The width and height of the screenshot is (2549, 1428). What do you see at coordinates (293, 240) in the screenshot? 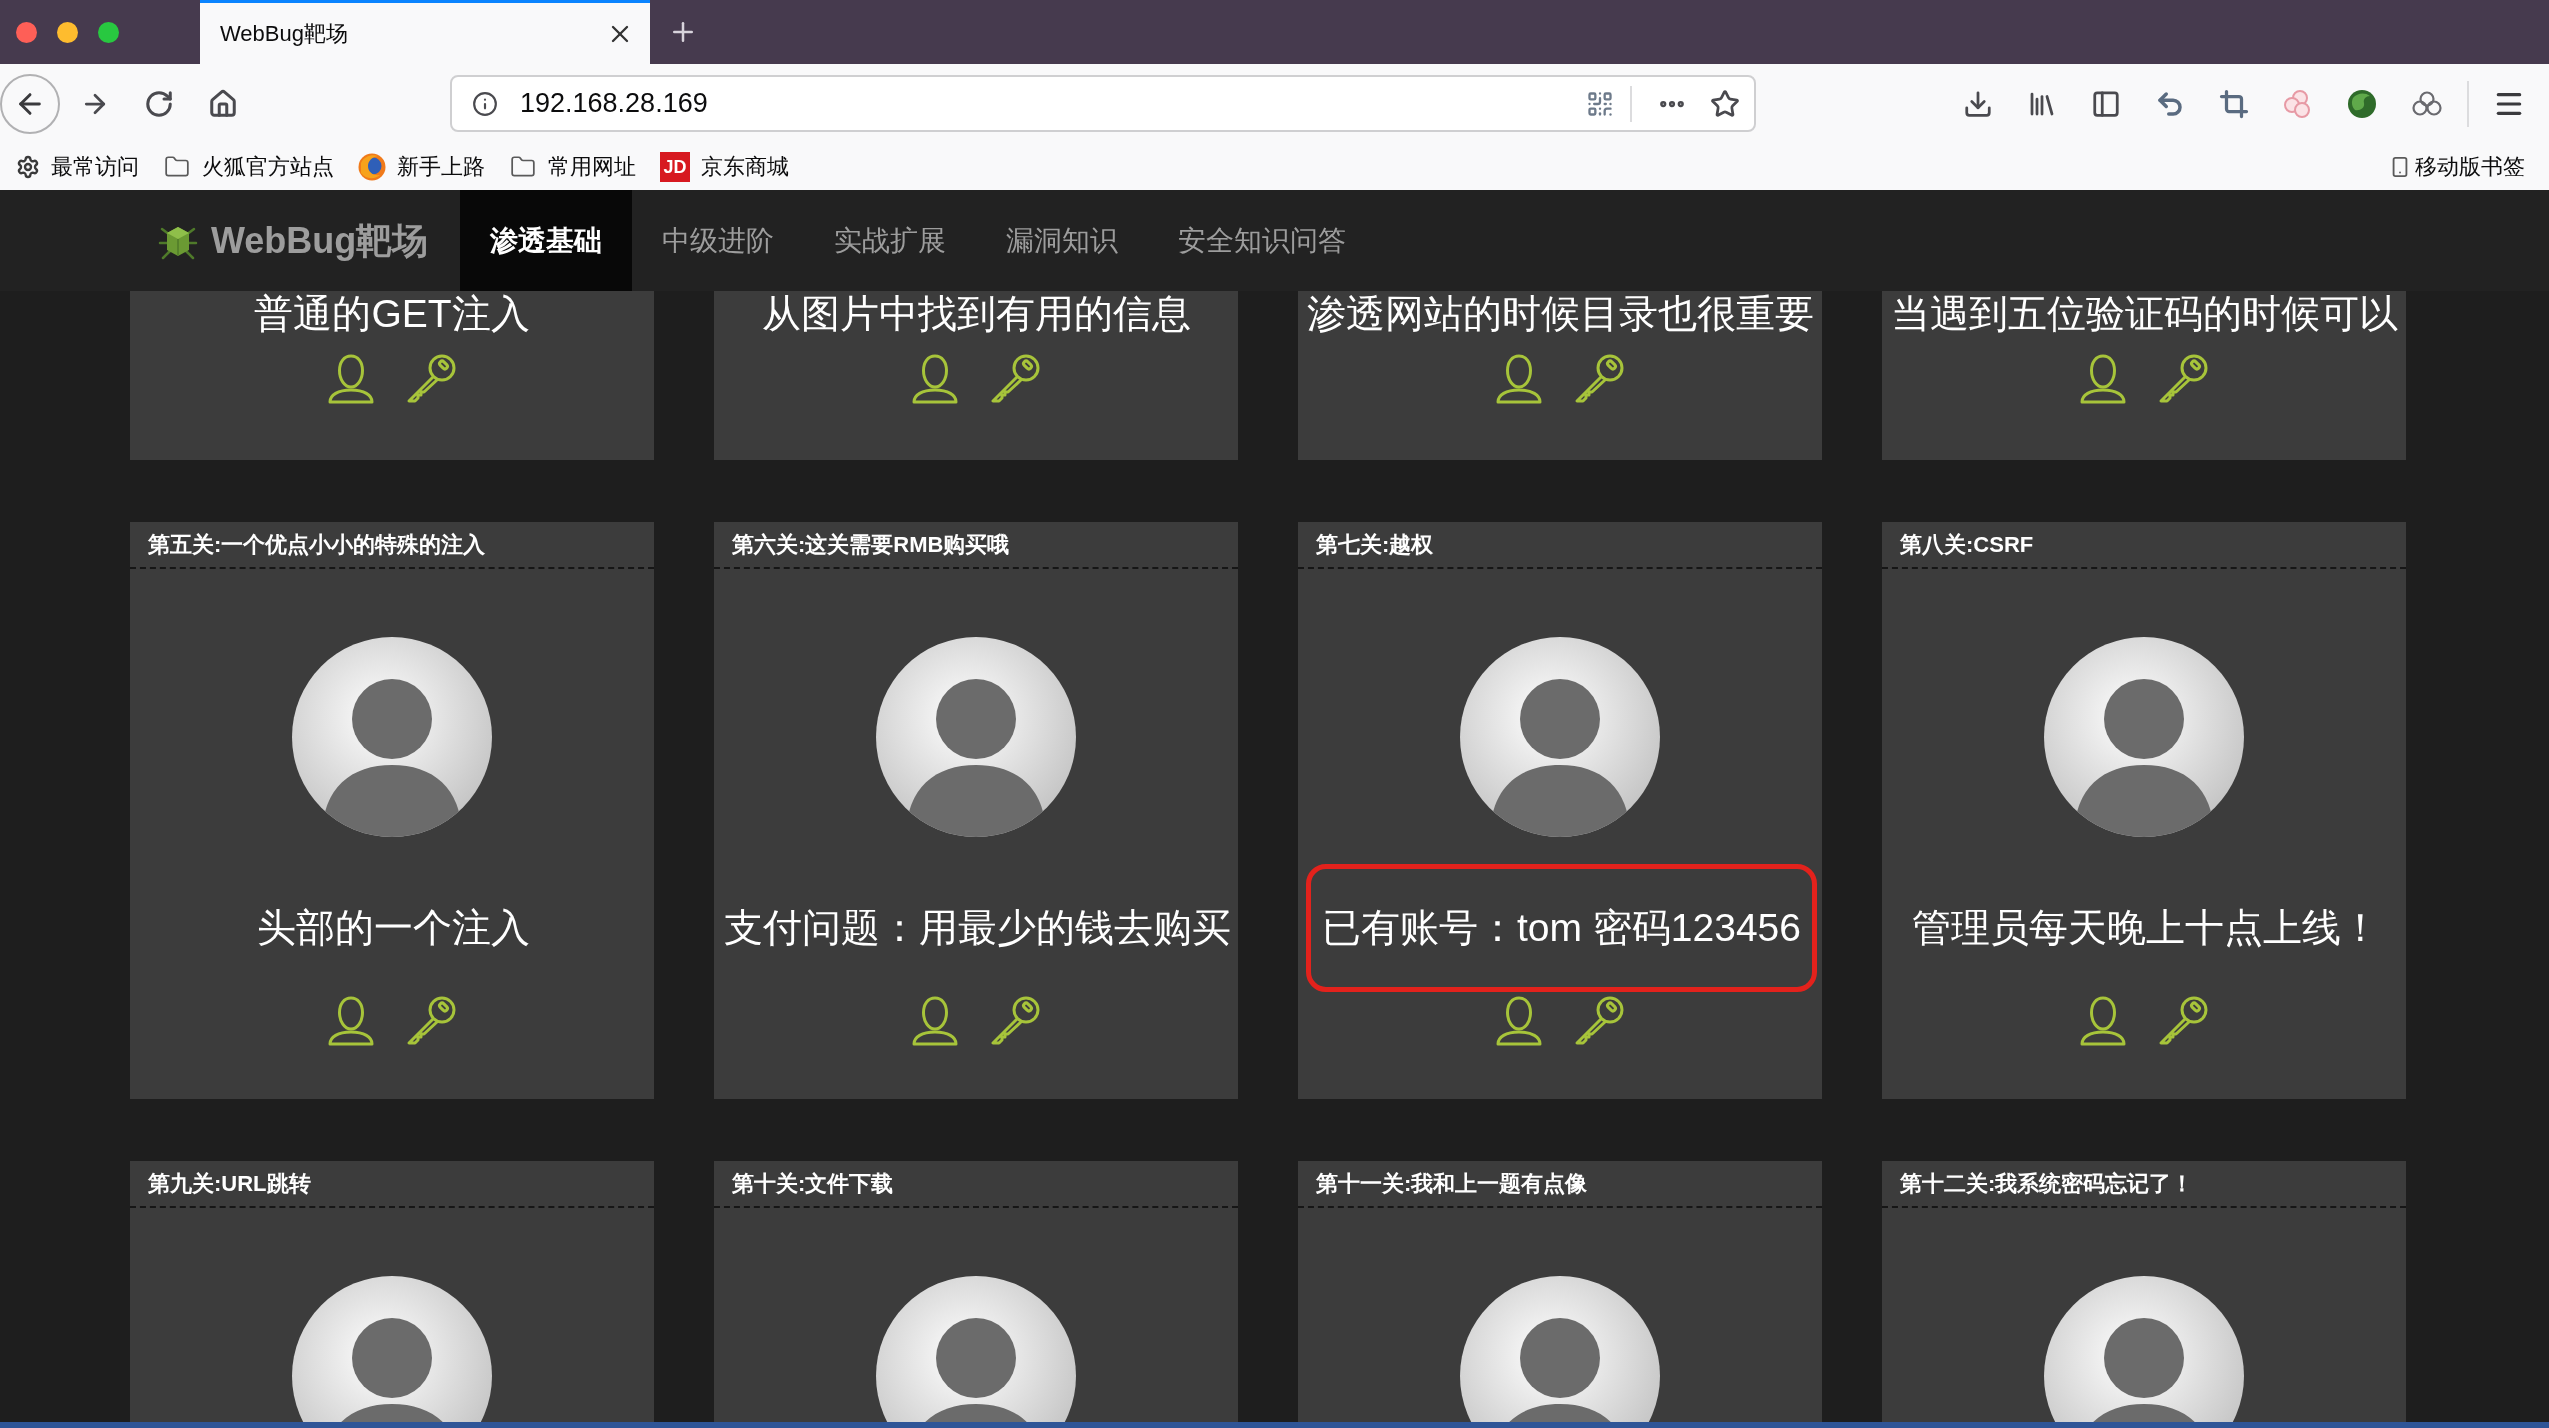
I see `site-logo-link: WebBug靶场` at bounding box center [293, 240].